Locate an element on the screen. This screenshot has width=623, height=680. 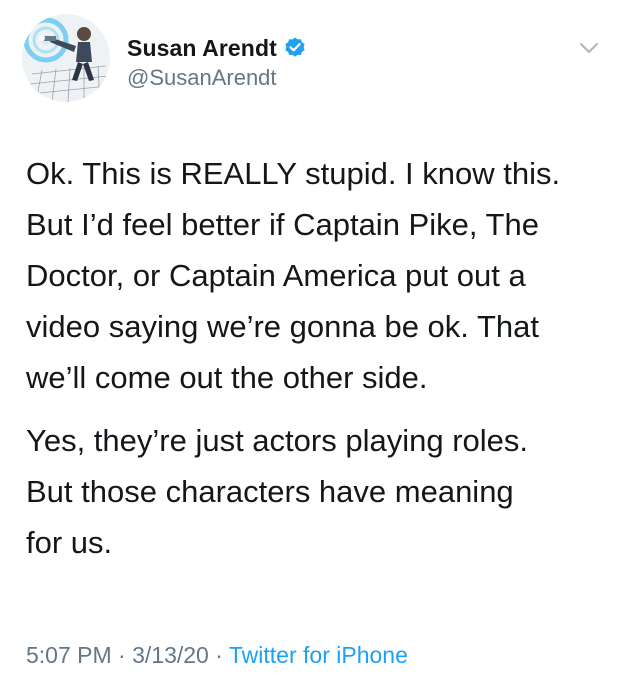
chevron-down-icon is located at coordinates (589, 48).